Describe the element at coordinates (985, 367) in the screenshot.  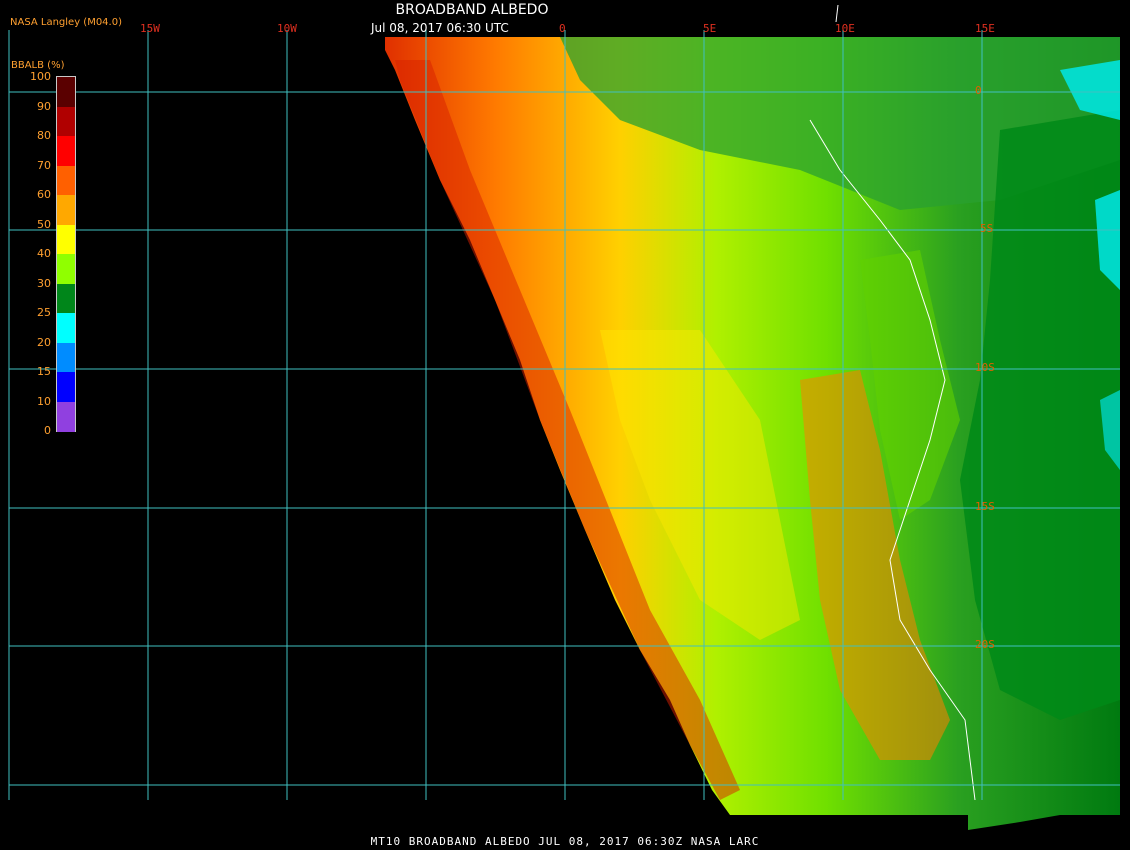
I see `lat-label: 10S` at that location.